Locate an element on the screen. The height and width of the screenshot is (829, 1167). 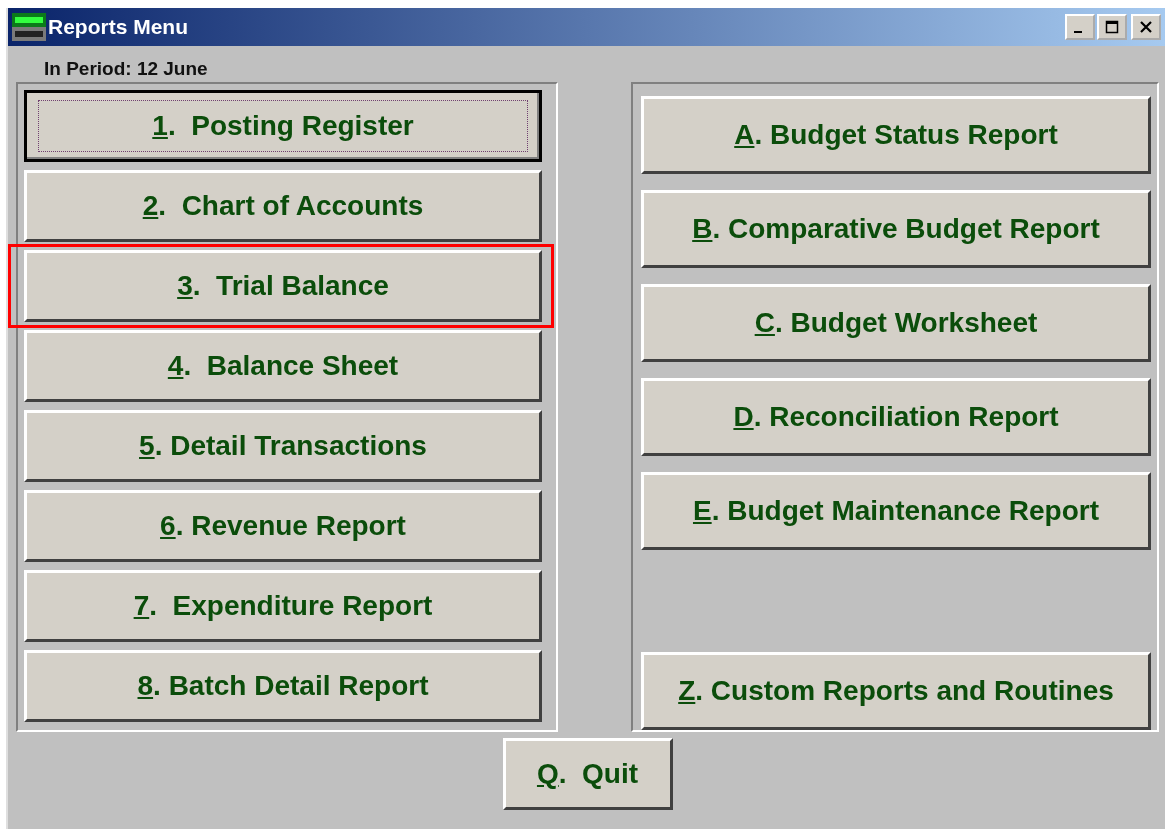
window-title: Reports Menu is located at coordinates (118, 27).